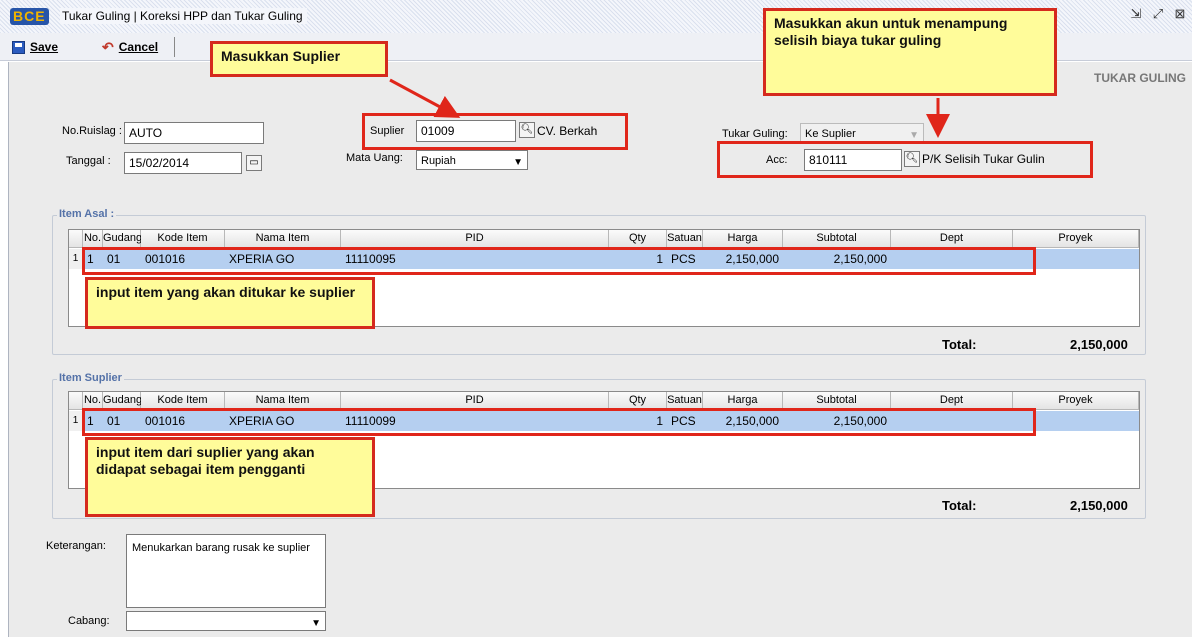 The width and height of the screenshot is (1192, 637). Describe the element at coordinates (743, 239) in the screenshot. I see `column-header: Harga` at that location.